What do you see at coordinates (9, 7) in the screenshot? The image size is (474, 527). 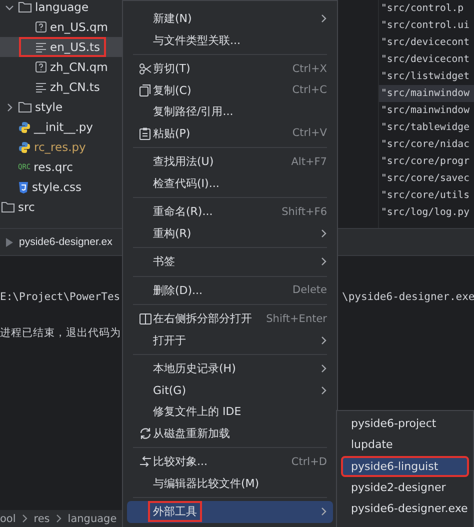 I see `chevron-down-icon` at bounding box center [9, 7].